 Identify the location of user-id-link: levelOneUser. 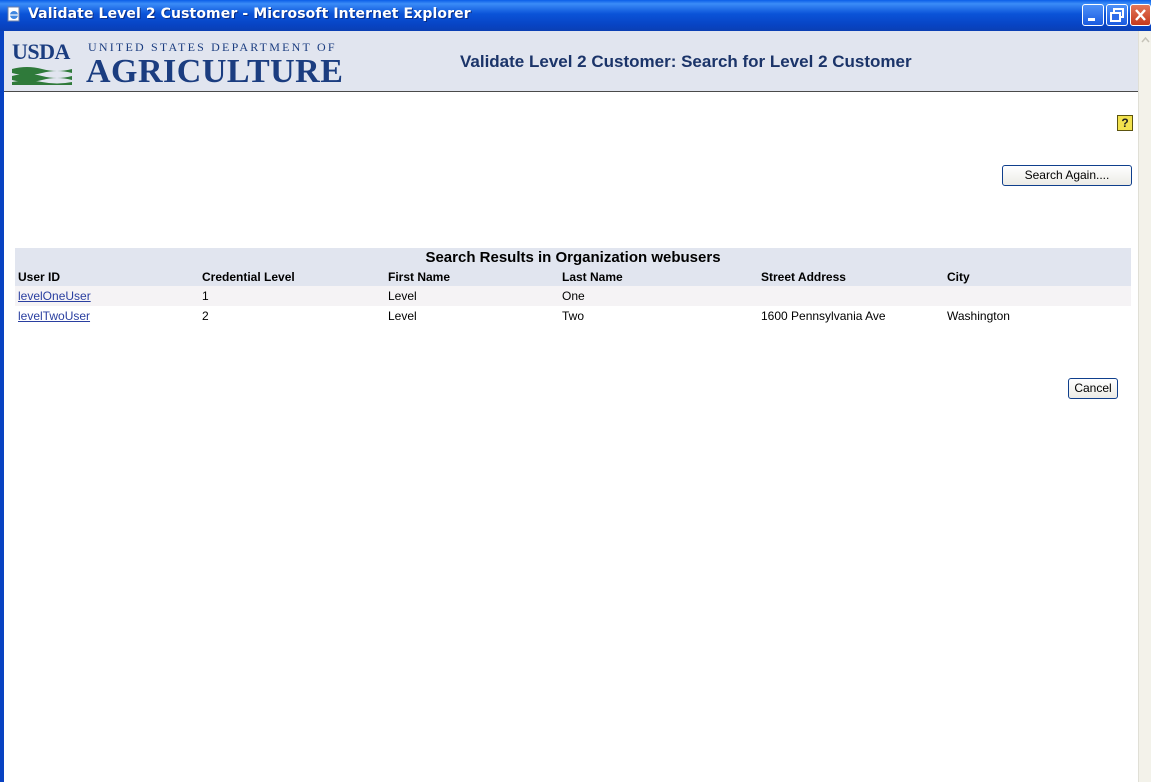
(54, 296).